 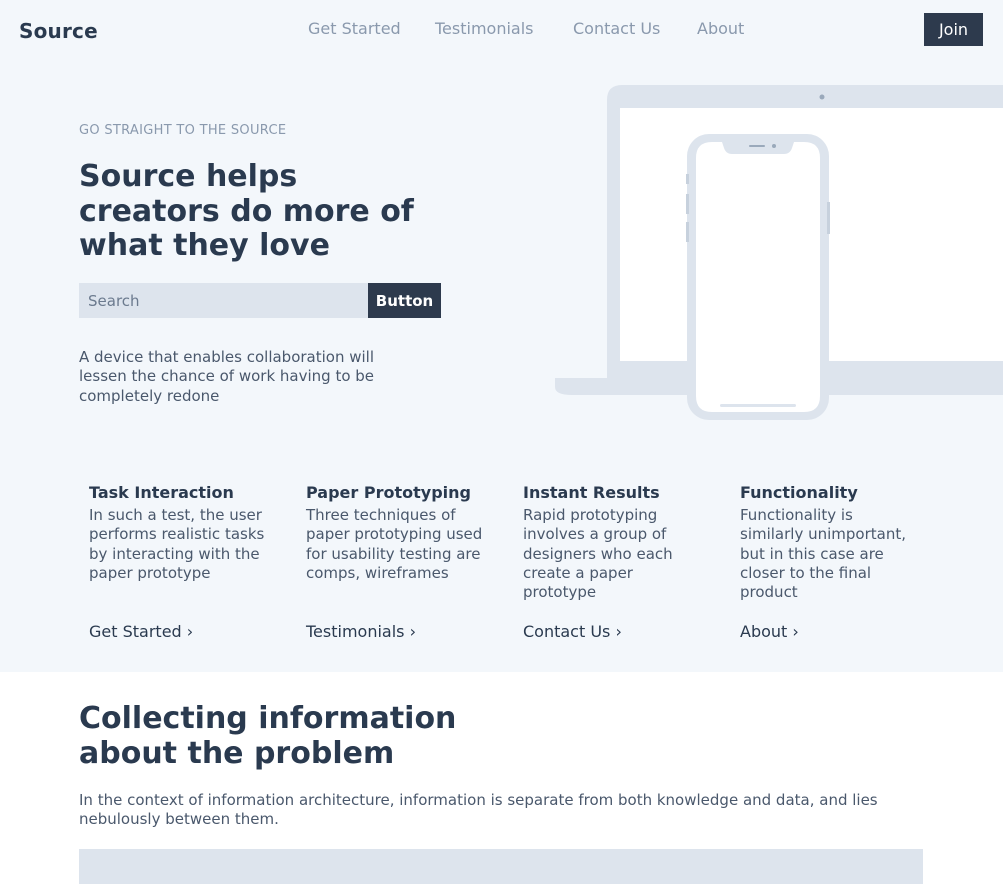 What do you see at coordinates (822, 97) in the screenshot?
I see `laptop-camera-icon` at bounding box center [822, 97].